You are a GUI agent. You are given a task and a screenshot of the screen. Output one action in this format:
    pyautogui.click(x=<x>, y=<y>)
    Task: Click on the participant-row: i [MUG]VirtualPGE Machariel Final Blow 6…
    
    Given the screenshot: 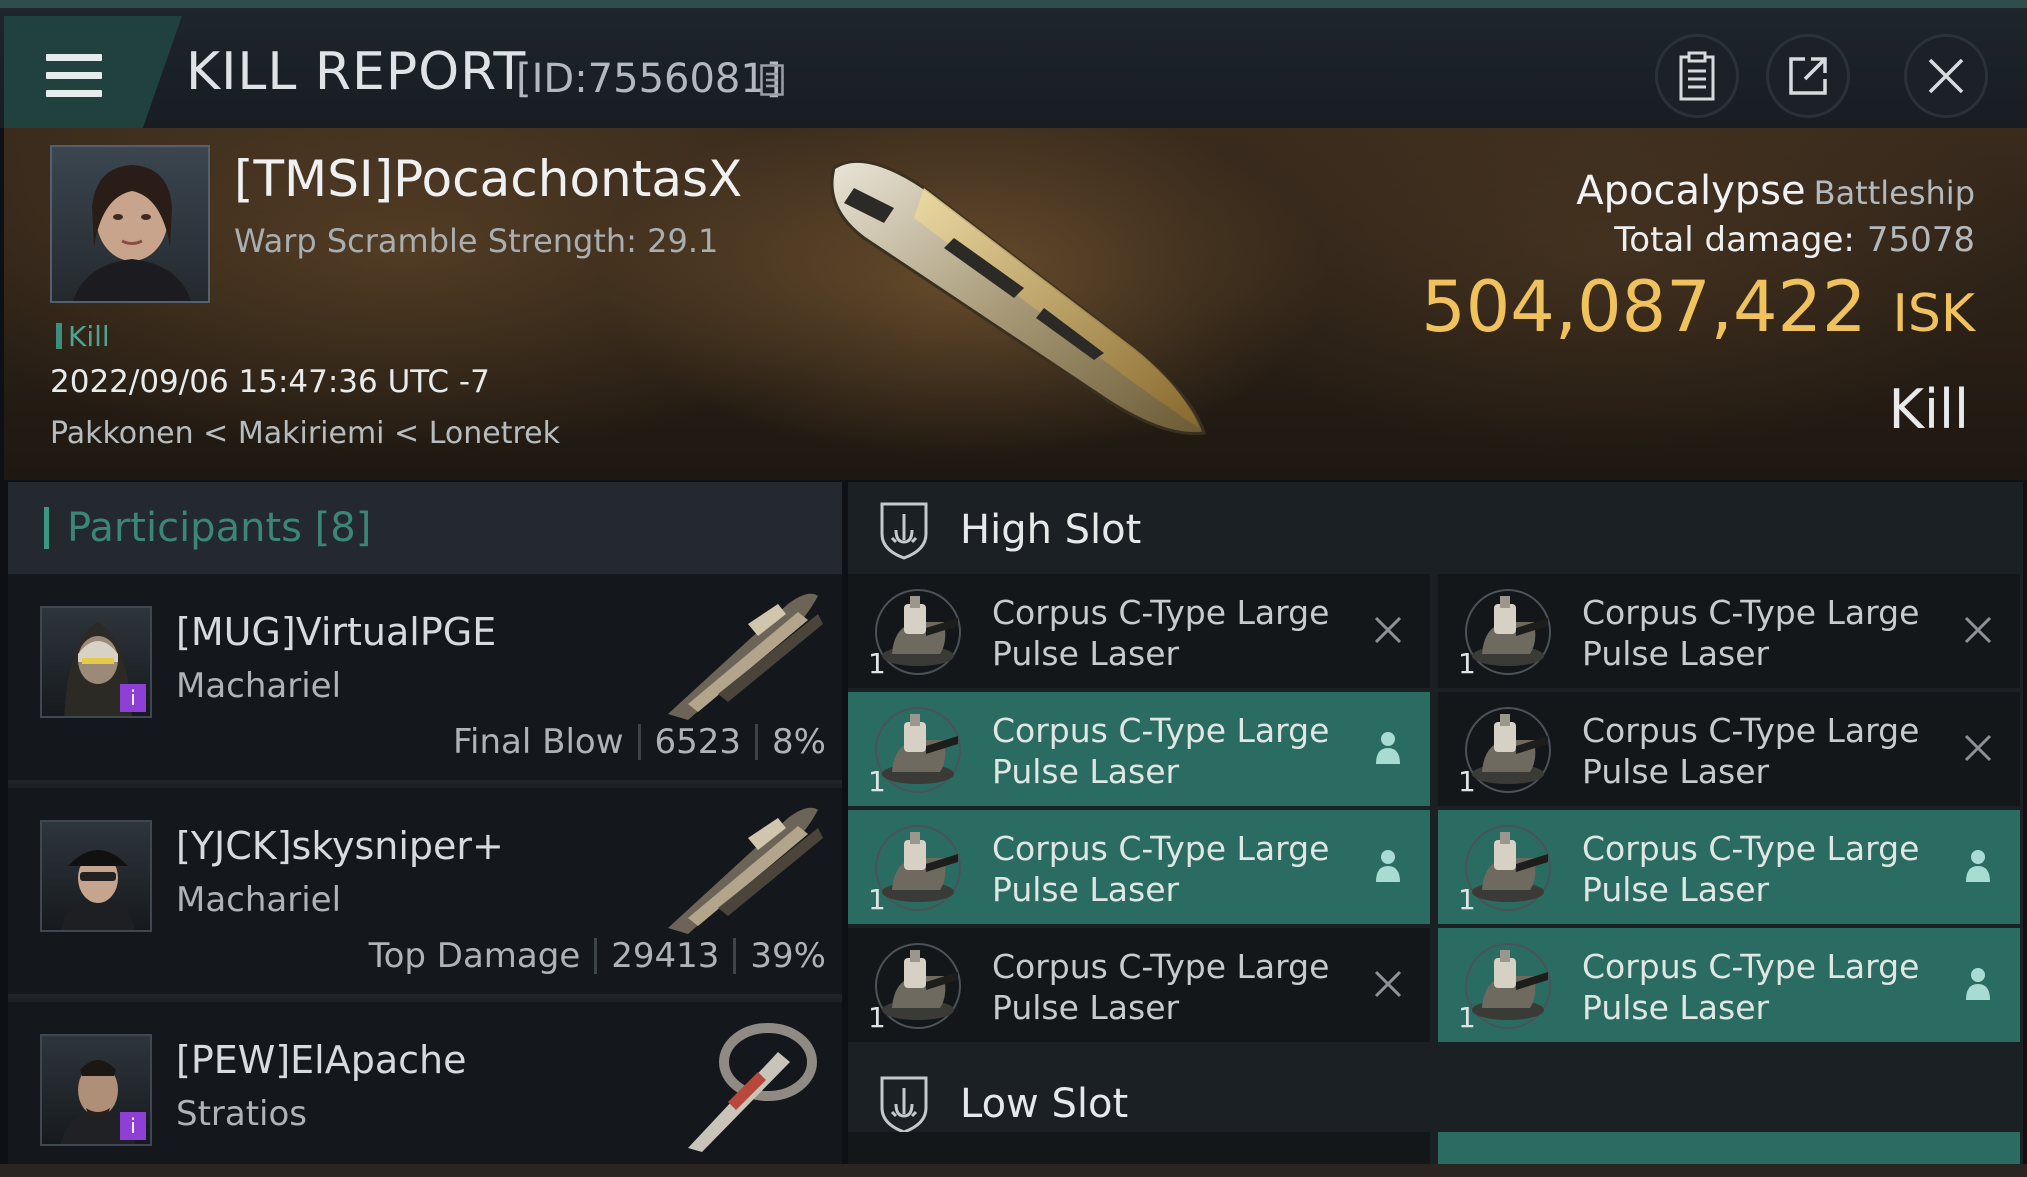 What is the action you would take?
    pyautogui.click(x=425, y=679)
    